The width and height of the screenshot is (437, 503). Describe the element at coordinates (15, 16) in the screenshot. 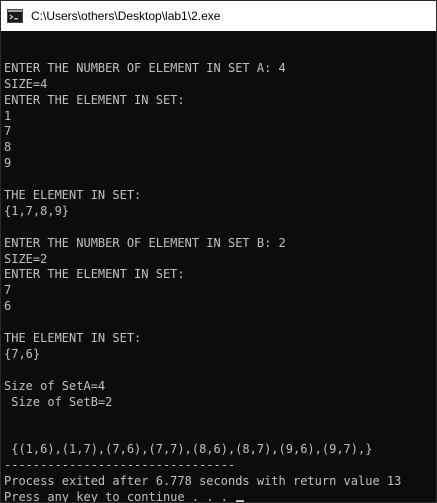

I see `console-app-icon` at that location.